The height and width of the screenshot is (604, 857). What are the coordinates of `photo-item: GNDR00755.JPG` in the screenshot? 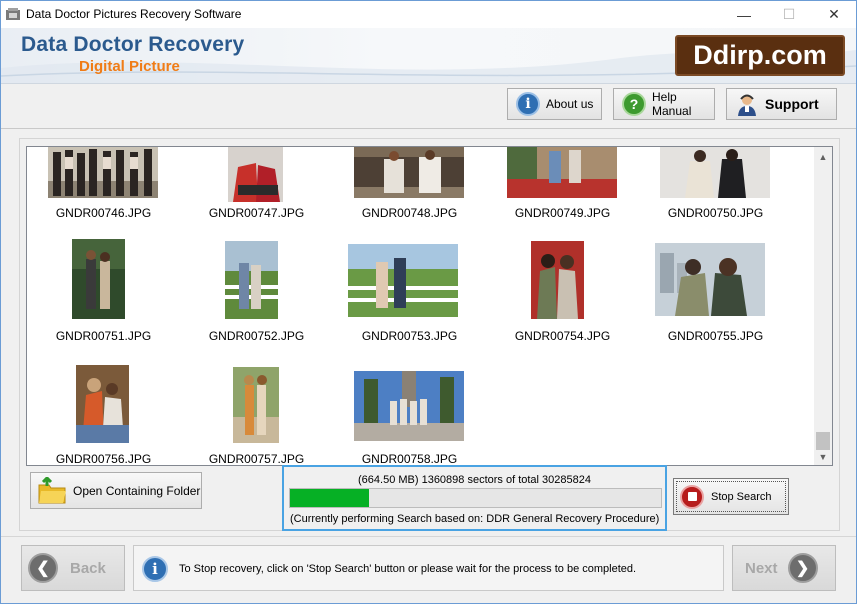 It's located at (715, 294).